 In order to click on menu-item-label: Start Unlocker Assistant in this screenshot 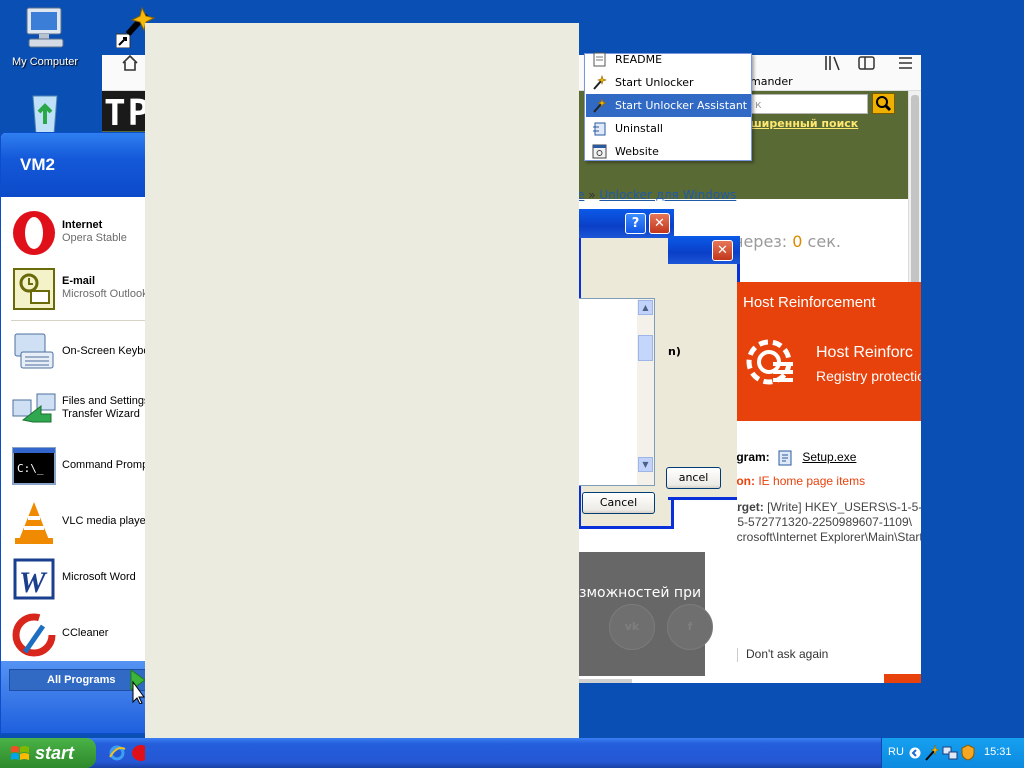, I will do `click(681, 105)`.